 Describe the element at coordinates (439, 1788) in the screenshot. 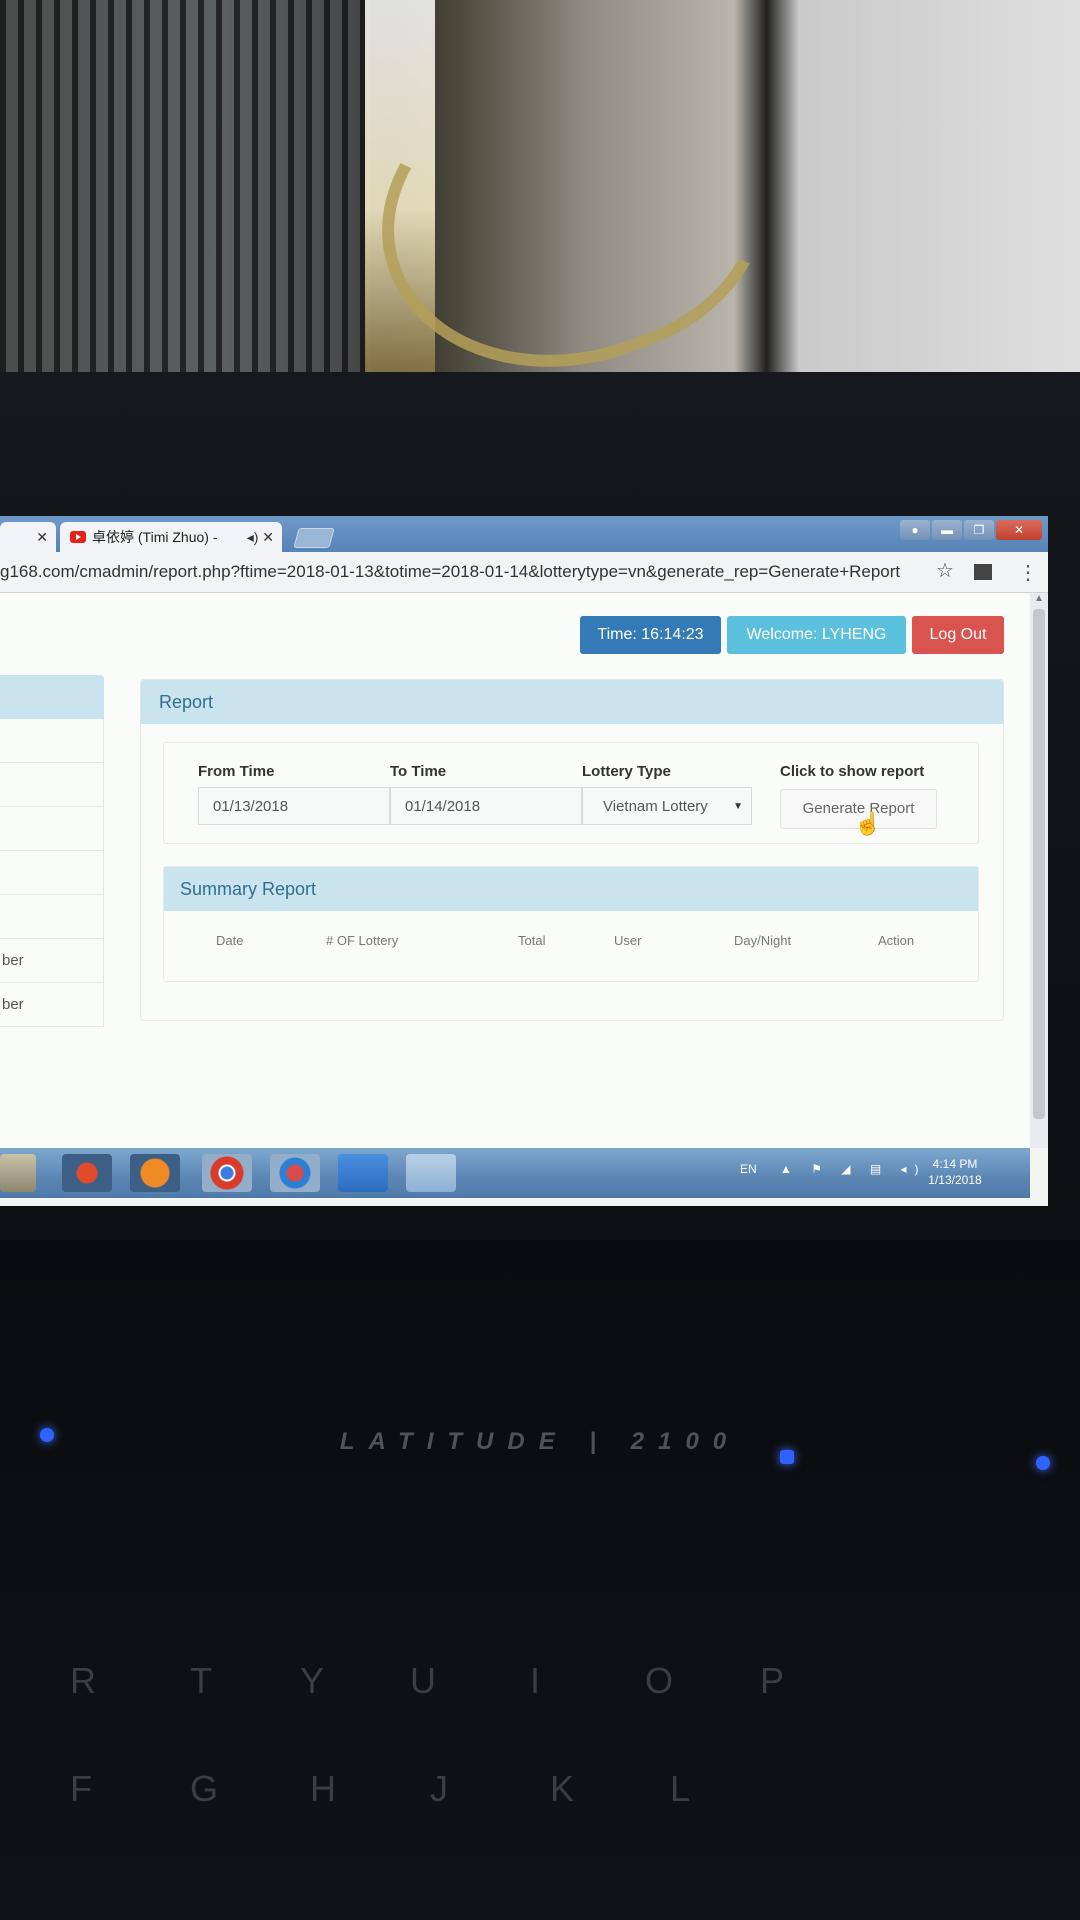

I see `key-j: J` at that location.